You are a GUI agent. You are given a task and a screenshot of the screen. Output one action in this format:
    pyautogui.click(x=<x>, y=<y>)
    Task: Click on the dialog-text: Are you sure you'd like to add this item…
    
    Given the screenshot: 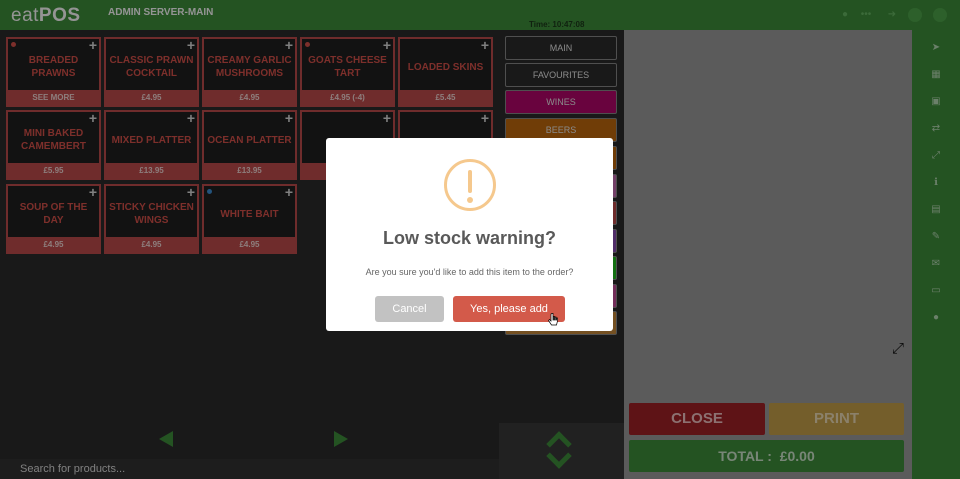 What is the action you would take?
    pyautogui.click(x=469, y=272)
    